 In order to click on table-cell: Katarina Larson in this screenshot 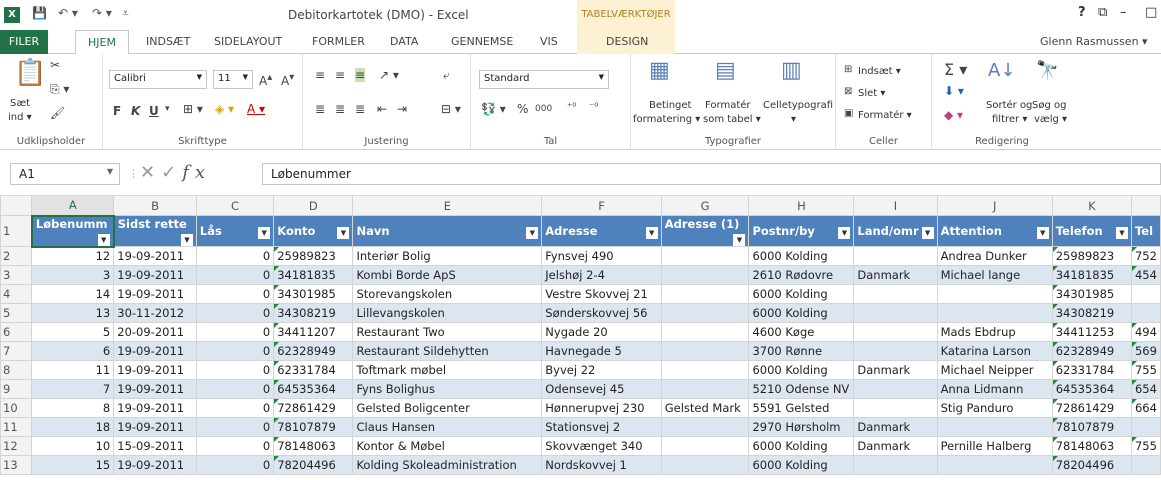, I will do `click(994, 351)`.